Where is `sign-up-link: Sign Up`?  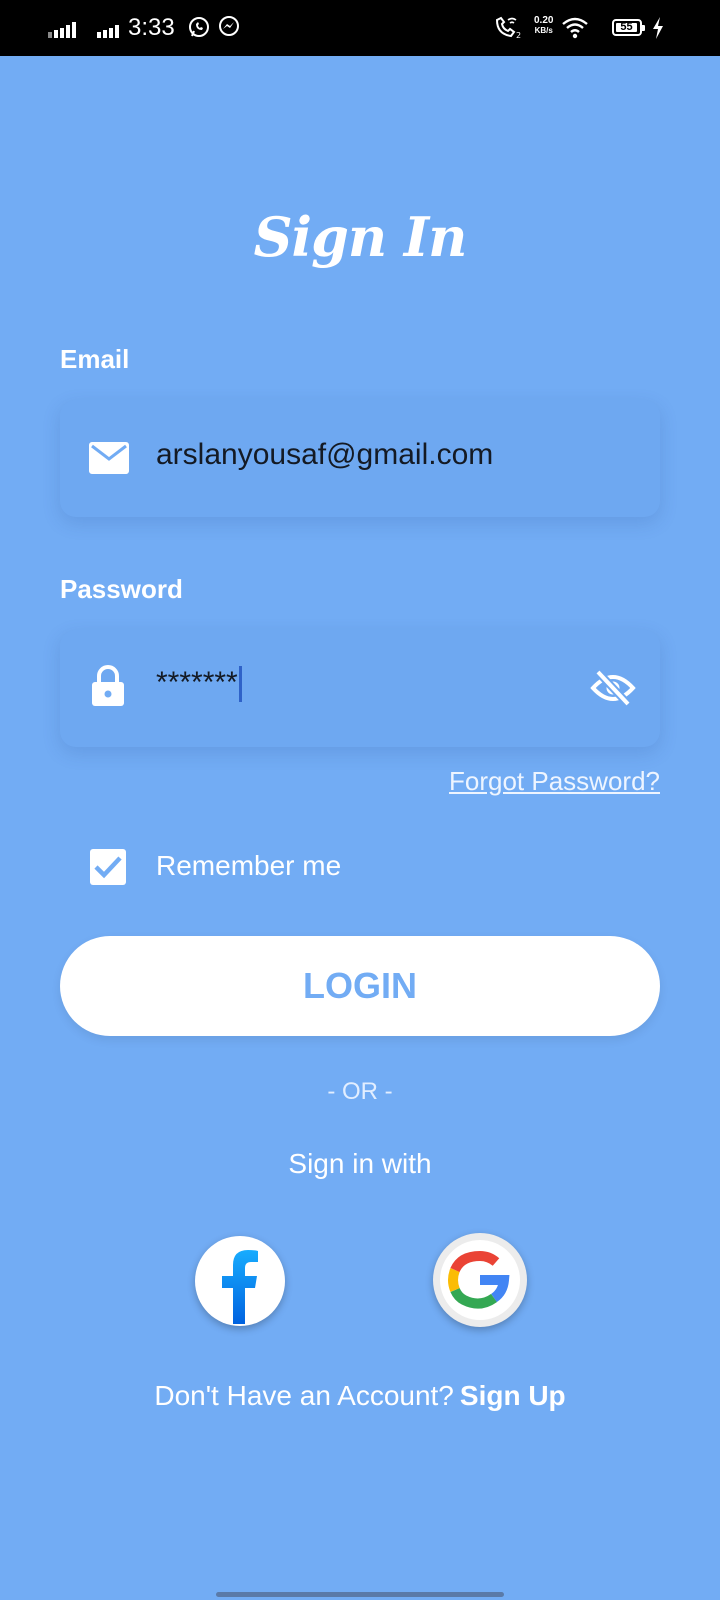
sign-up-link: Sign Up is located at coordinates (513, 1395).